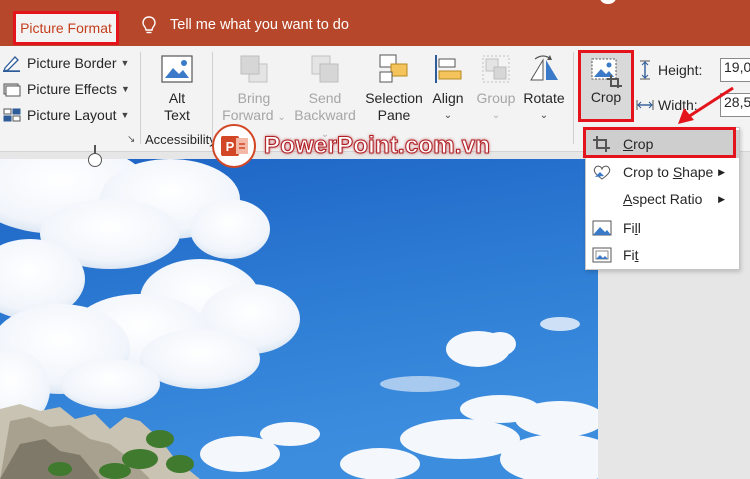  I want to click on logo-brand: PowerPoint, so click(331, 146).